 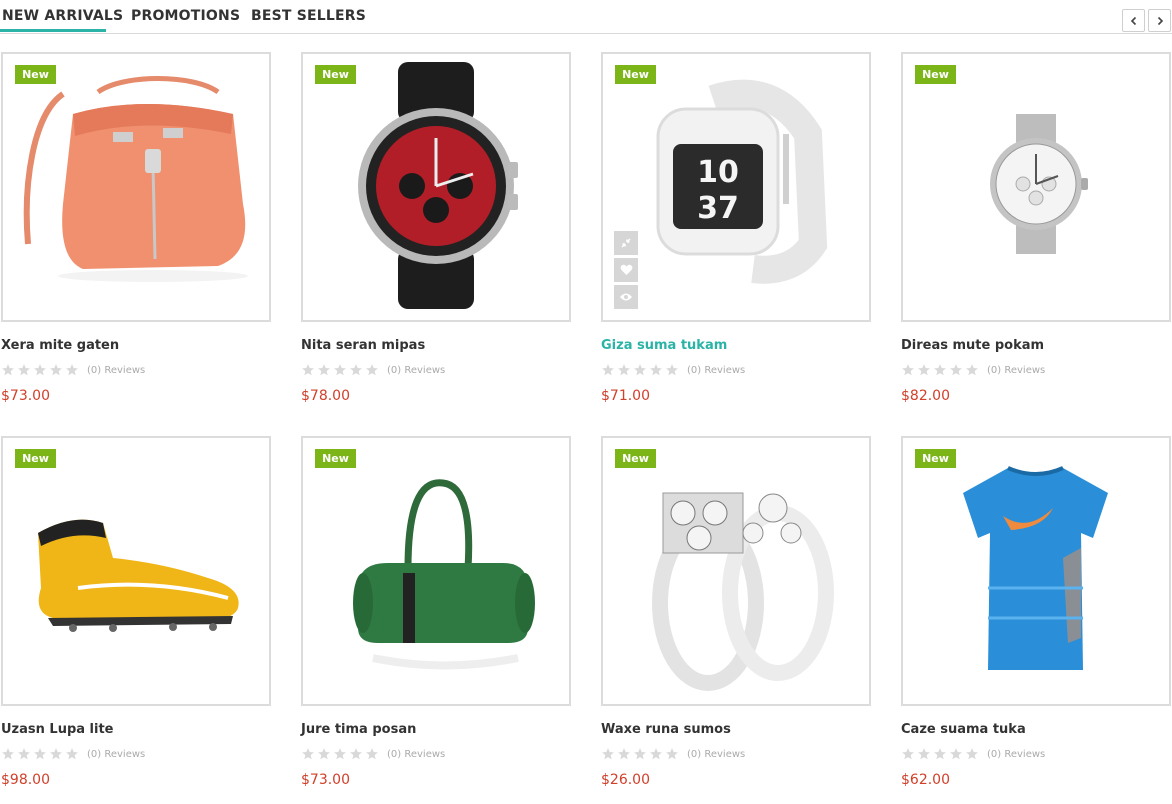 What do you see at coordinates (664, 345) in the screenshot?
I see `product-name: Giza suma tukam` at bounding box center [664, 345].